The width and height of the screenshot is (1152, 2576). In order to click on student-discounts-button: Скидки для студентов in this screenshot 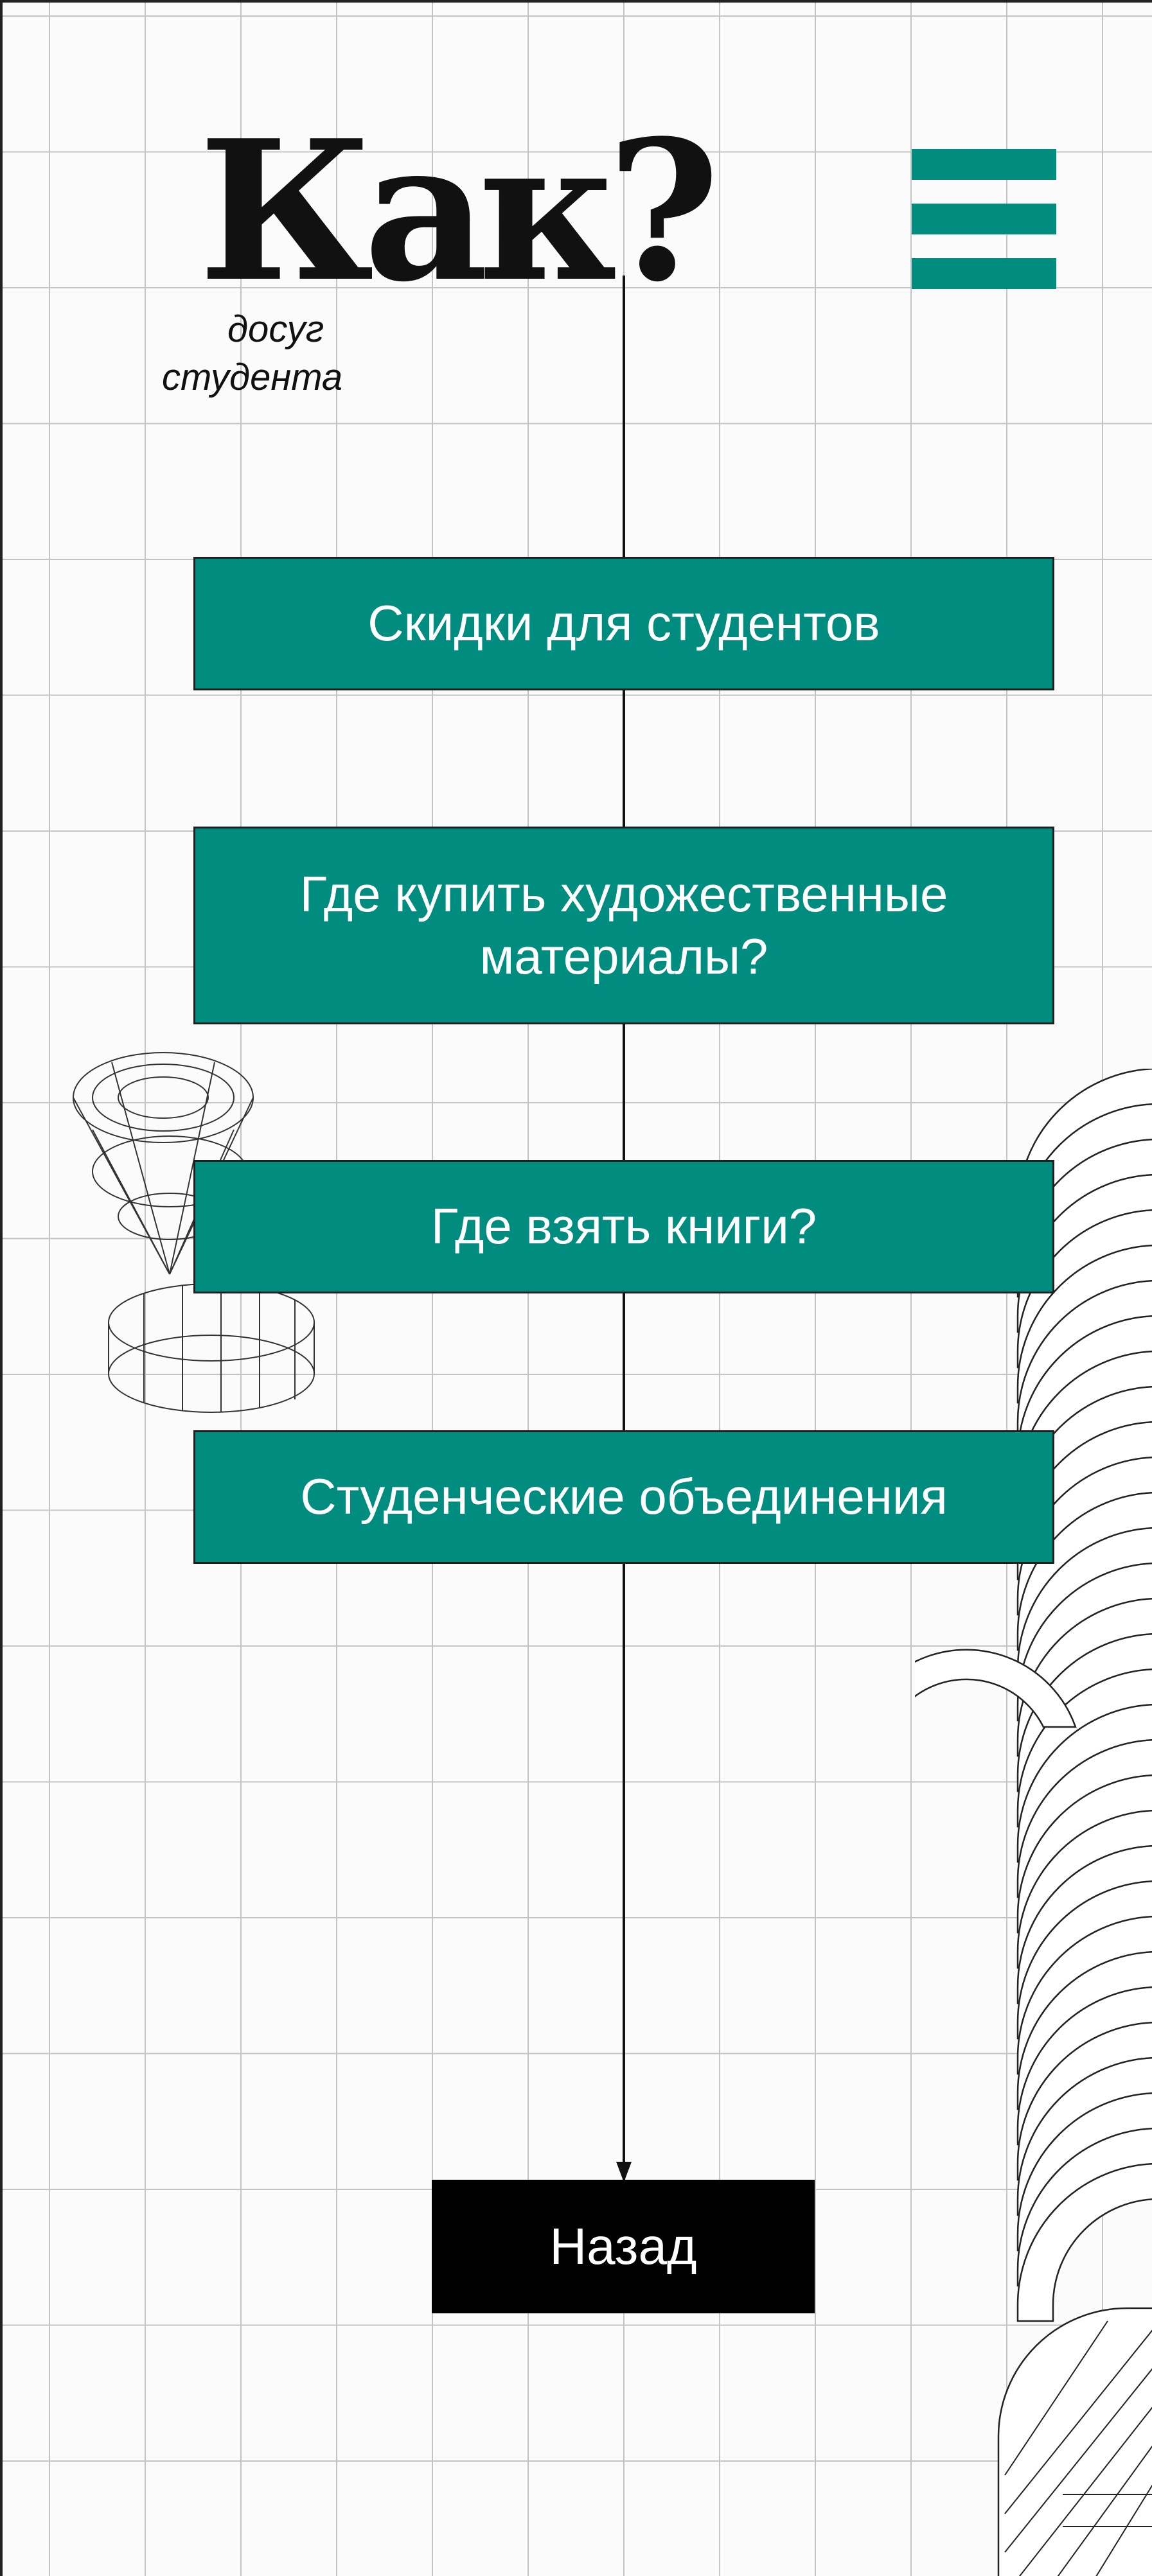, I will do `click(623, 623)`.